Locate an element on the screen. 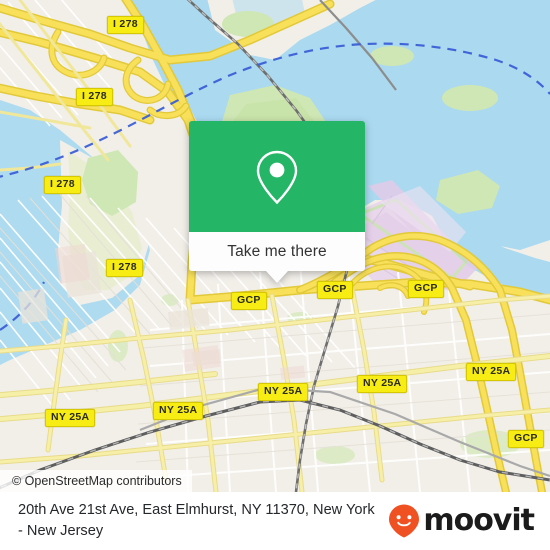 The image size is (550, 550). shield-gcp-bottom: GCP is located at coordinates (526, 439).